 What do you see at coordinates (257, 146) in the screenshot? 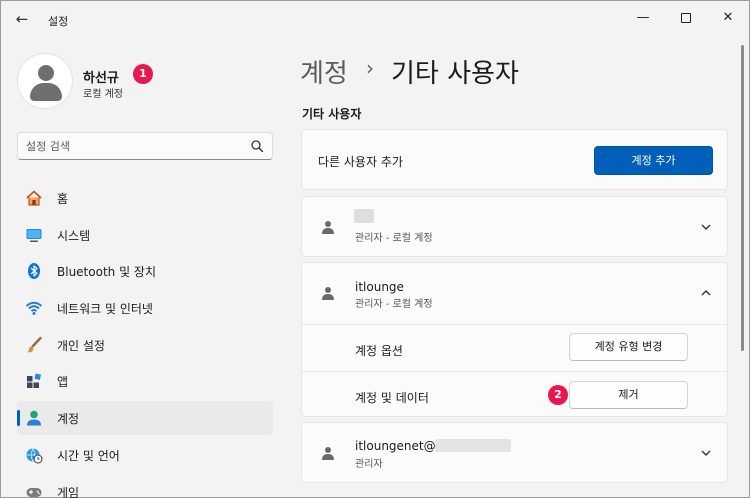
I see `search-icon` at bounding box center [257, 146].